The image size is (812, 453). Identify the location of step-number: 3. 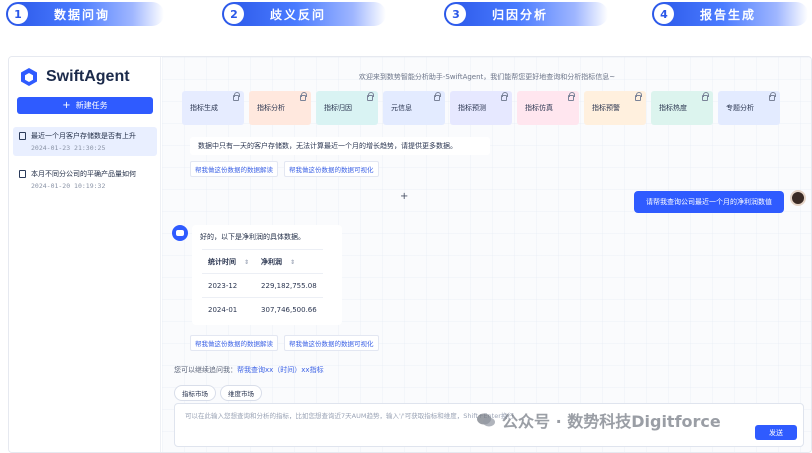
(456, 14).